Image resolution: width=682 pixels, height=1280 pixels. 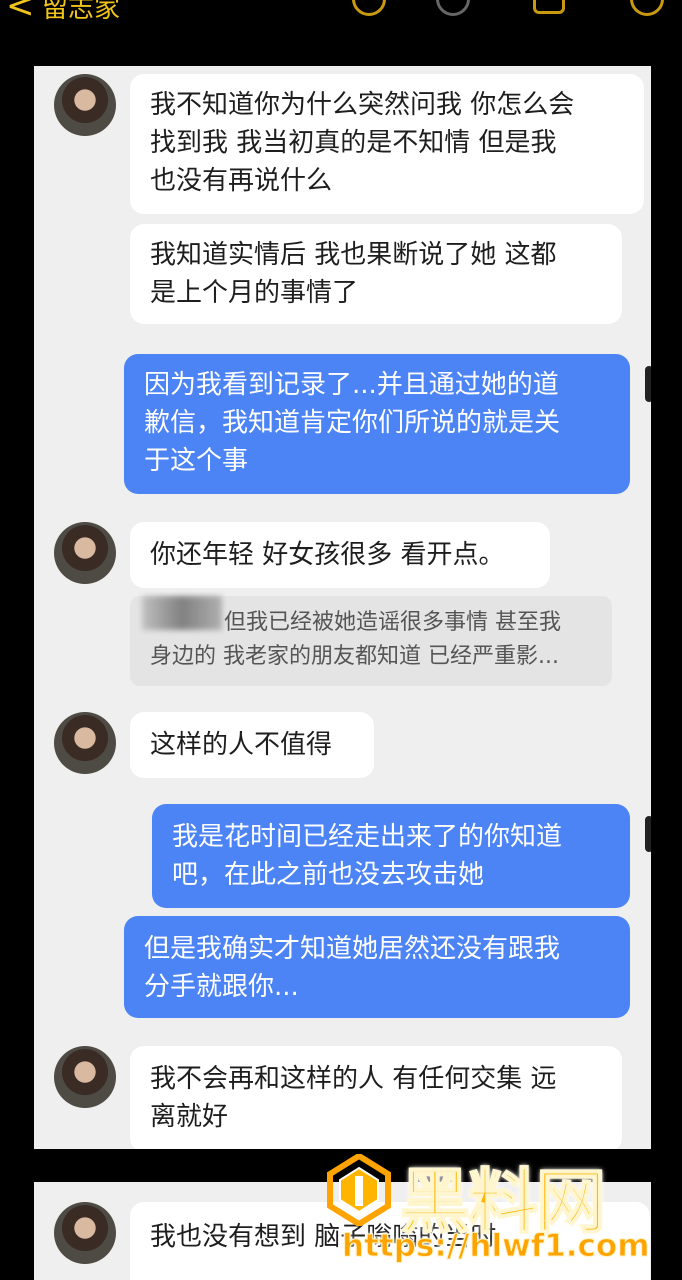 I want to click on message-bubble: 这样的人不值得, so click(x=252, y=745).